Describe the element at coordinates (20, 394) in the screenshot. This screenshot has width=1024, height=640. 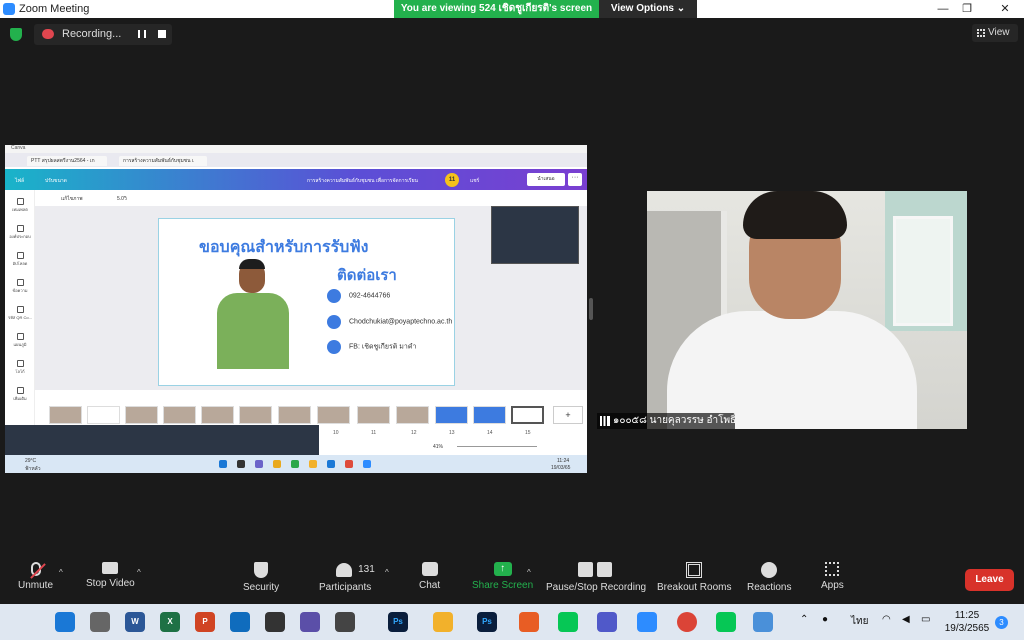
I see `sidebar-item: เพิ่มเติม` at that location.